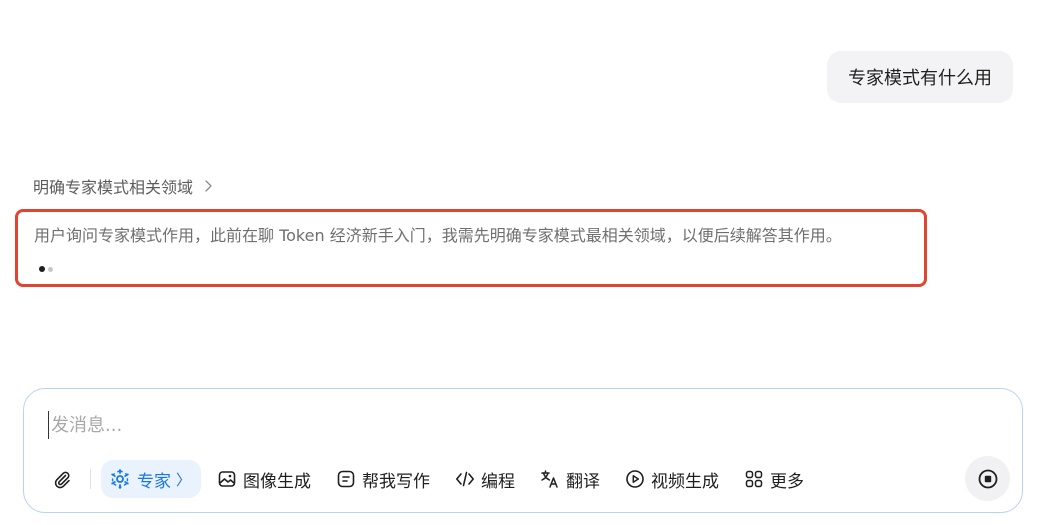  I want to click on writing-assist-button: 帮我写作, so click(383, 479).